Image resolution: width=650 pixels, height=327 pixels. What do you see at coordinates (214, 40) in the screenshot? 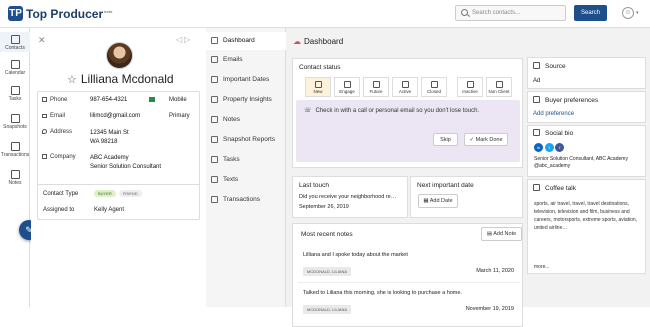
I see `dashboard-icon` at bounding box center [214, 40].